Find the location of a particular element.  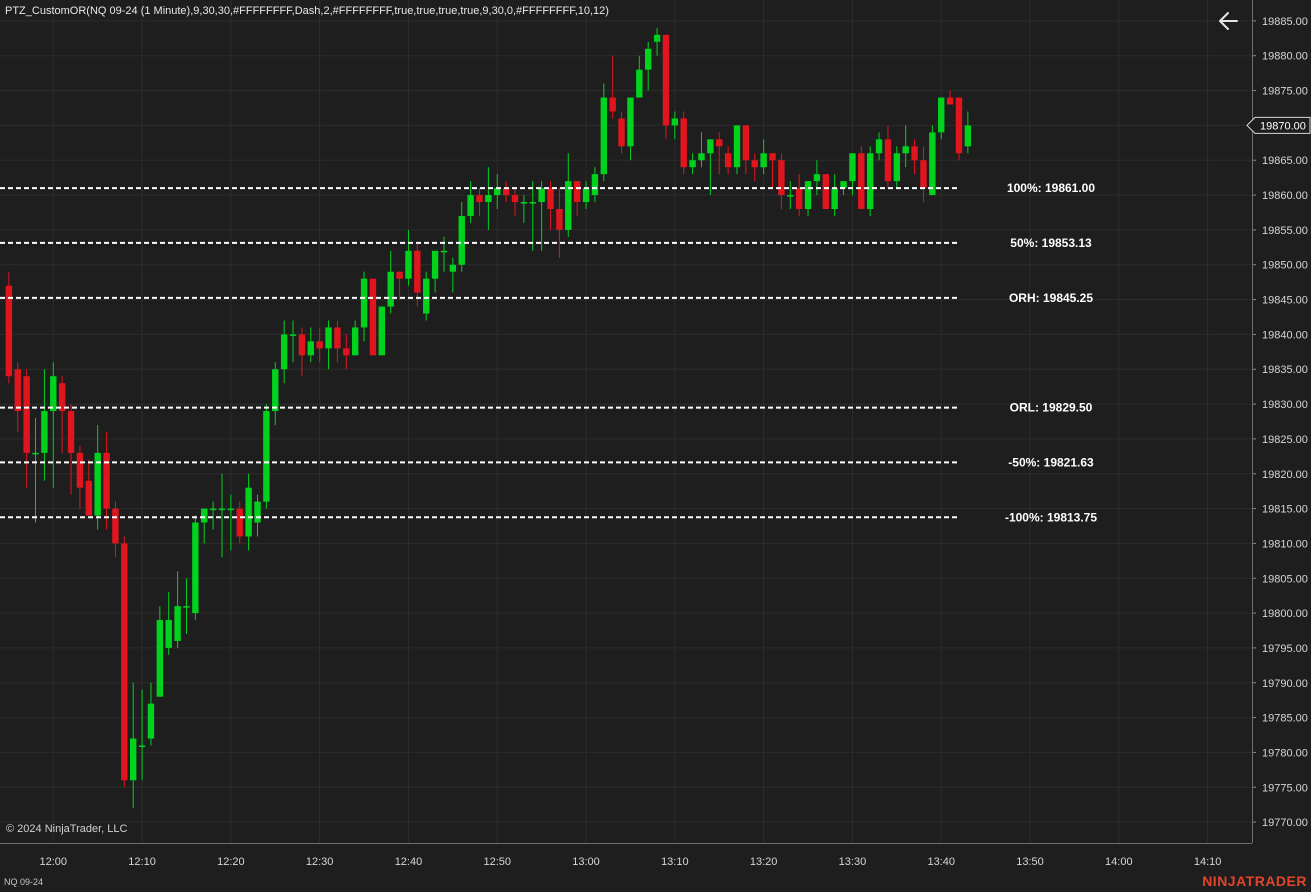

y-tick-label: 19785.00 is located at coordinates (1285, 719).